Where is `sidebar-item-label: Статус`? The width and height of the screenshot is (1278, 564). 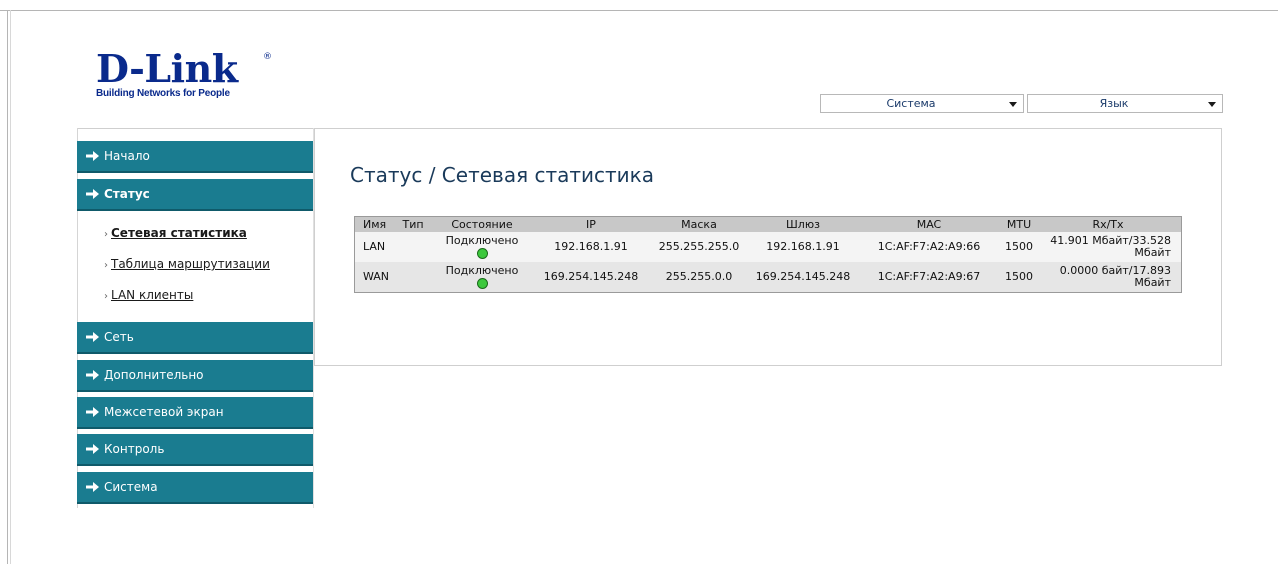
sidebar-item-label: Статус is located at coordinates (127, 194).